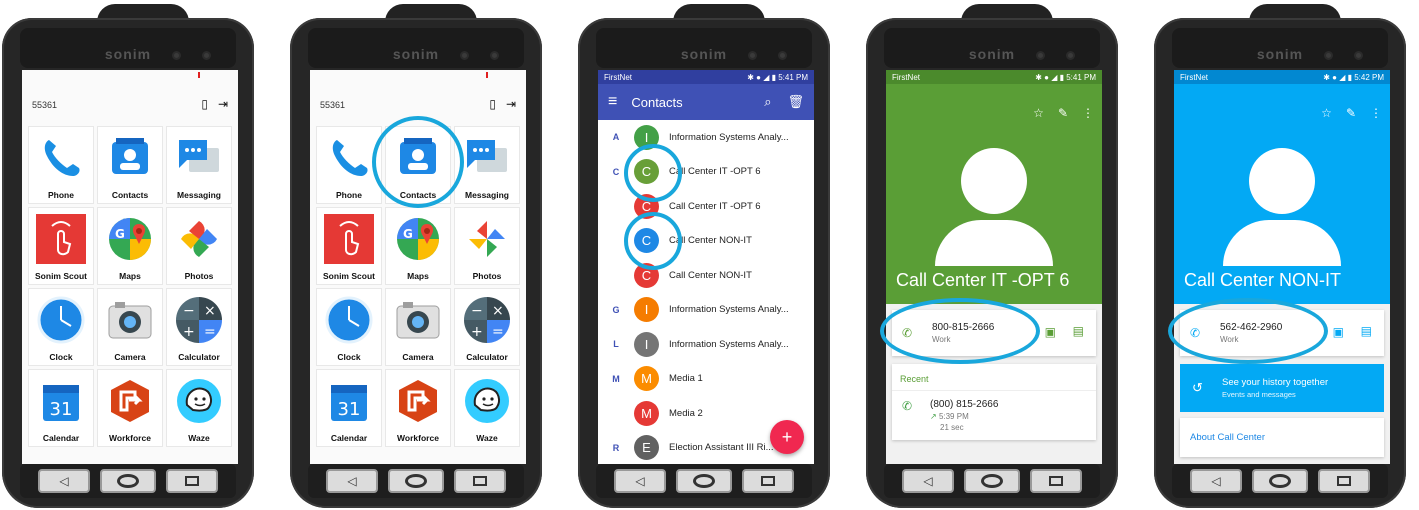  What do you see at coordinates (992, 54) in the screenshot?
I see `brand-logo: sonim` at bounding box center [992, 54].